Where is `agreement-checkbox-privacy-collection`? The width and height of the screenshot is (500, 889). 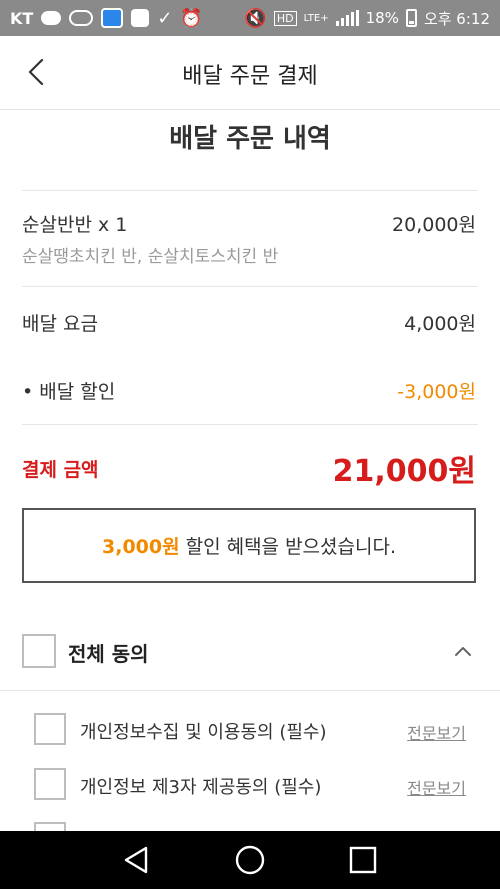
agreement-checkbox-privacy-collection is located at coordinates (50, 729).